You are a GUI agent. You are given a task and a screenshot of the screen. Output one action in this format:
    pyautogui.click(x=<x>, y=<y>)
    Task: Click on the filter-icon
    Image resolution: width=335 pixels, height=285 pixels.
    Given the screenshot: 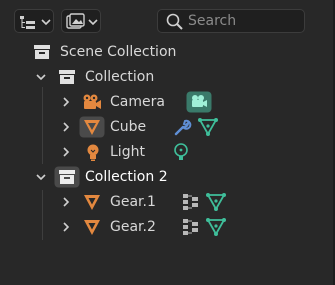 What is the action you would take?
    pyautogui.click(x=82, y=21)
    